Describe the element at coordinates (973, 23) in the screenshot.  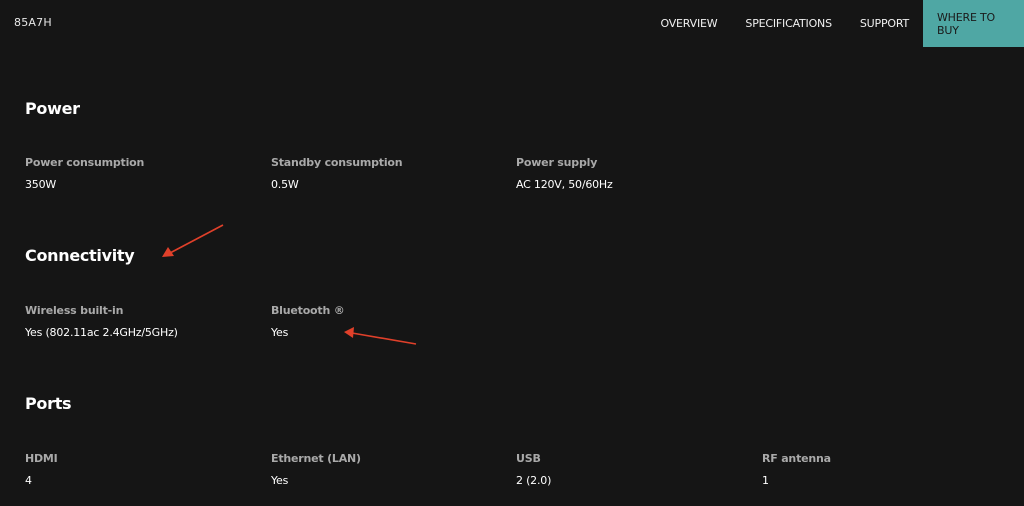
I see `where-to-buy-button: WHERE TO BUY` at that location.